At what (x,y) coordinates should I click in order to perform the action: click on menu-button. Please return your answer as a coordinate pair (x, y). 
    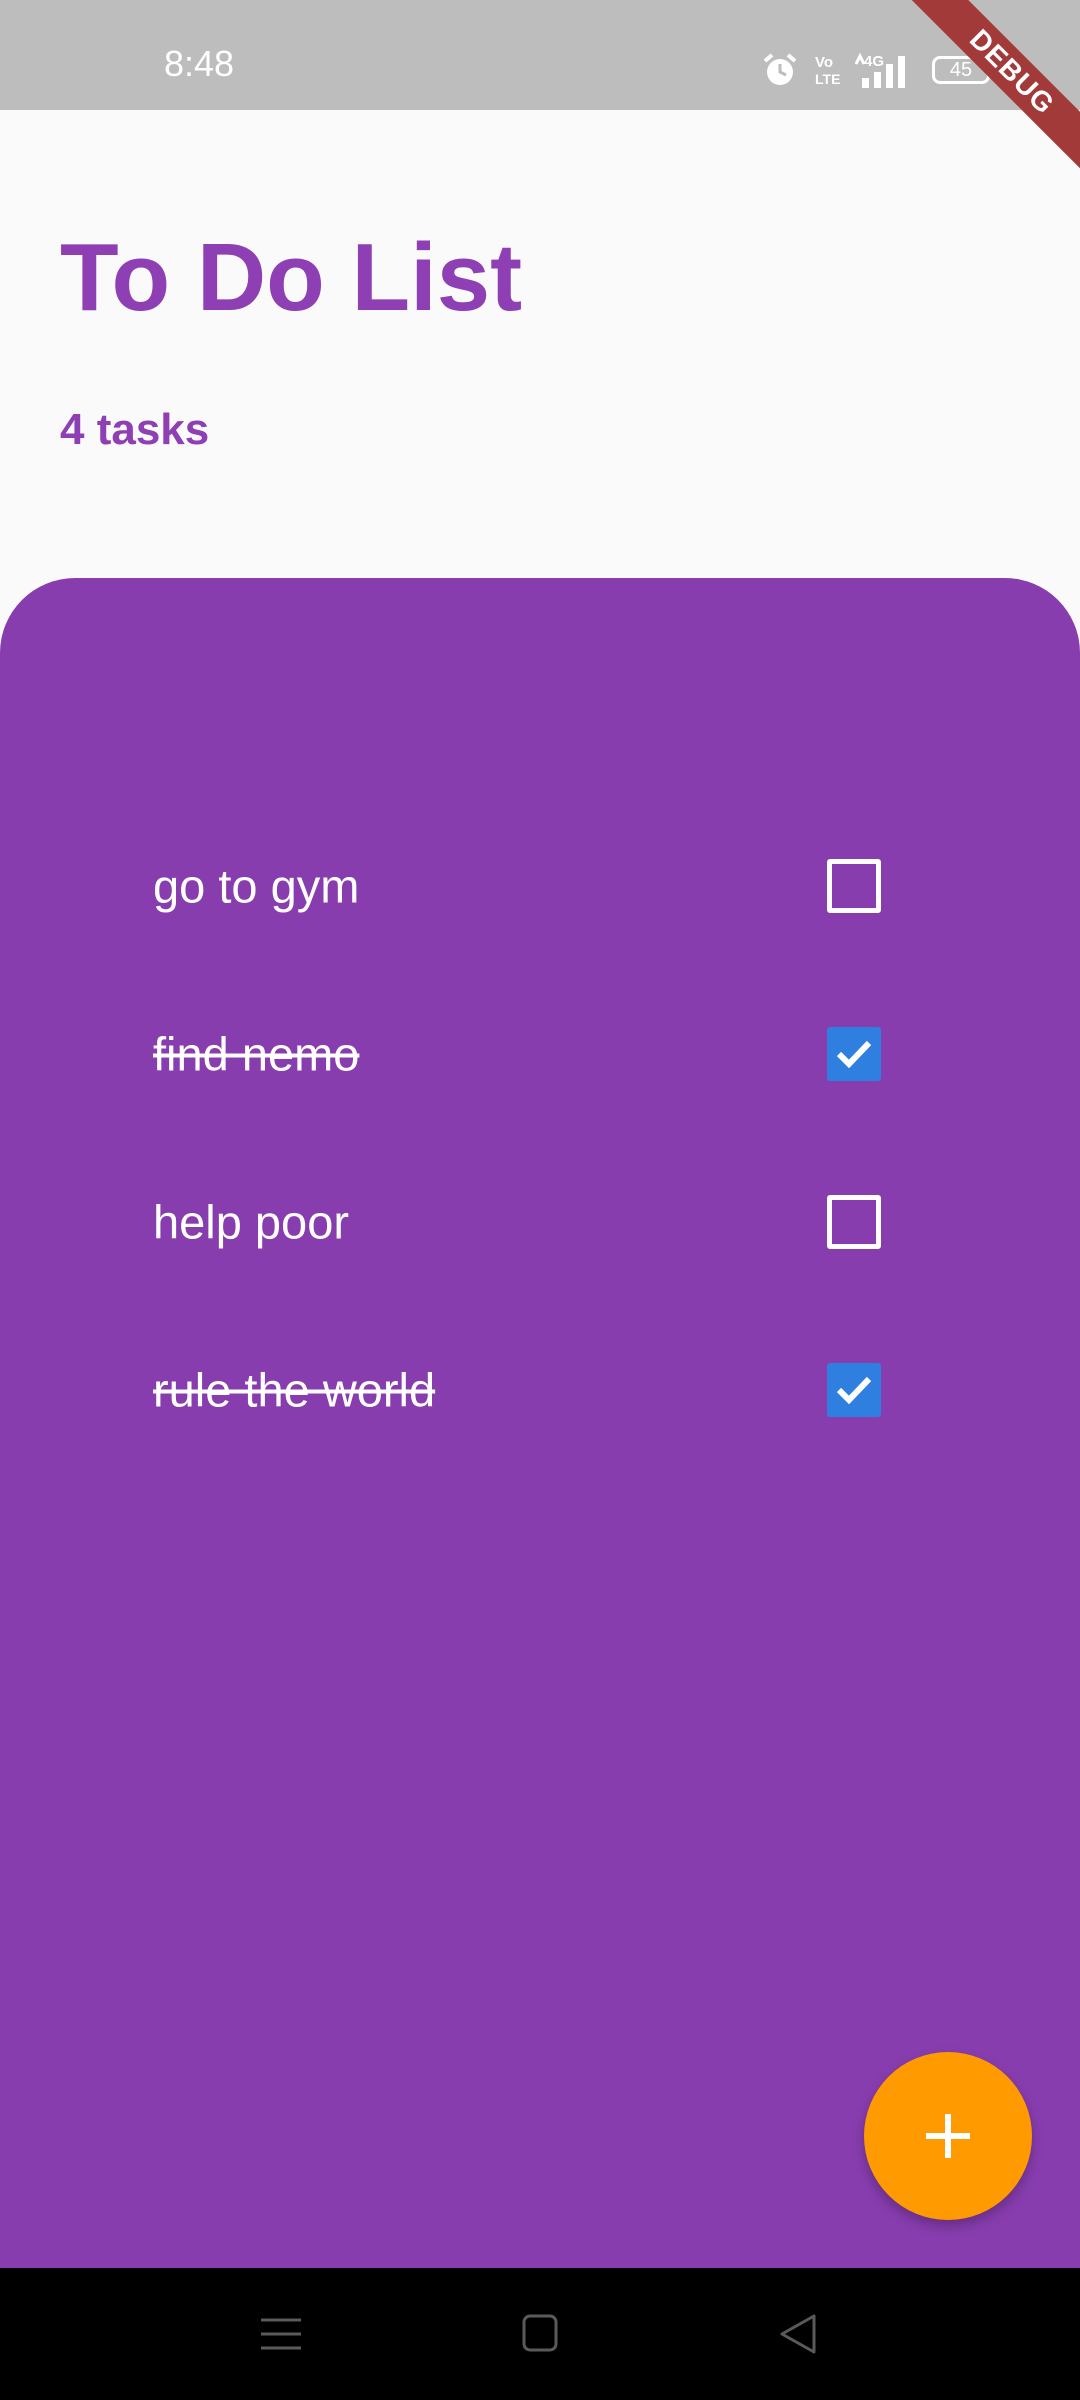
    Looking at the image, I should click on (281, 2334).